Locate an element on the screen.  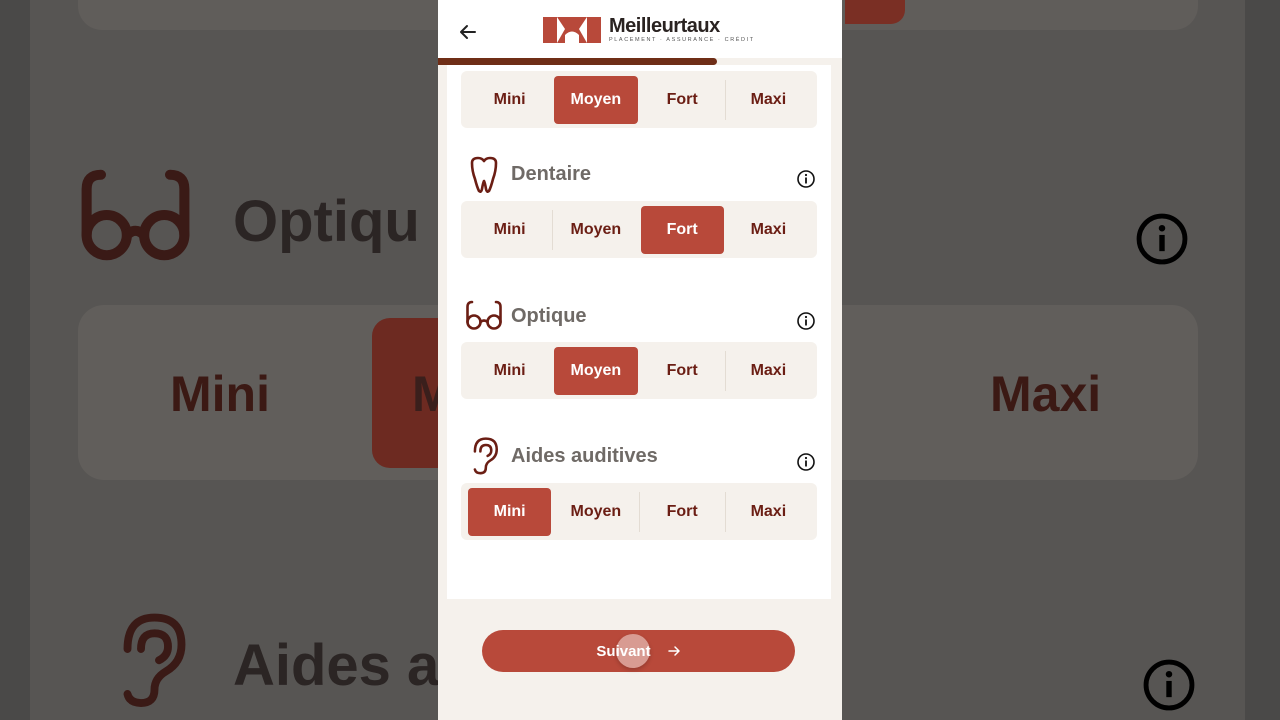
level-selector-top: Mini Moyen Fort Maxi is located at coordinates (639, 99).